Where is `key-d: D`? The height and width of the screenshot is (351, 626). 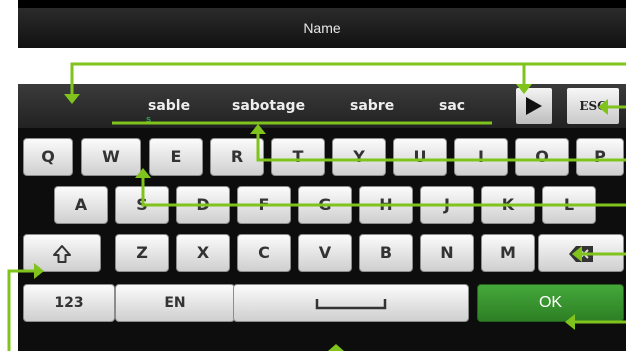 key-d: D is located at coordinates (203, 205).